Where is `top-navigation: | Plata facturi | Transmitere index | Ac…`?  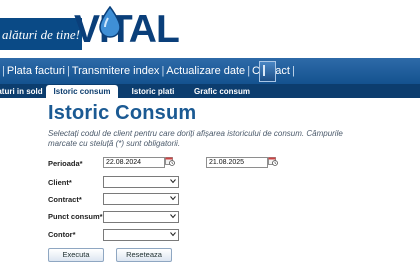
top-navigation: | Plata facturi | Transmitere index | Ac… is located at coordinates (210, 71).